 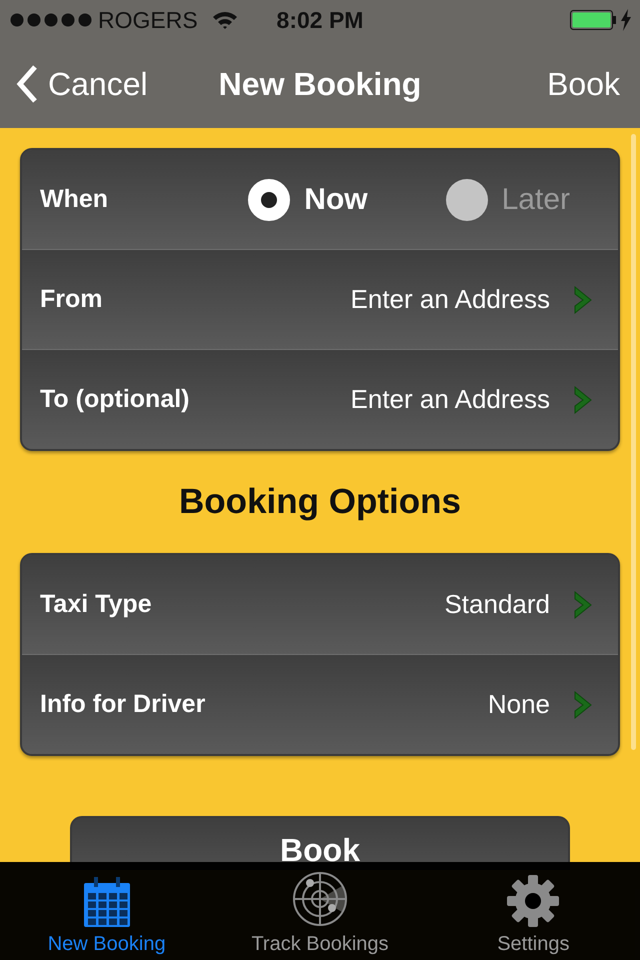 What do you see at coordinates (583, 84) in the screenshot?
I see `book-nav-button: Book` at bounding box center [583, 84].